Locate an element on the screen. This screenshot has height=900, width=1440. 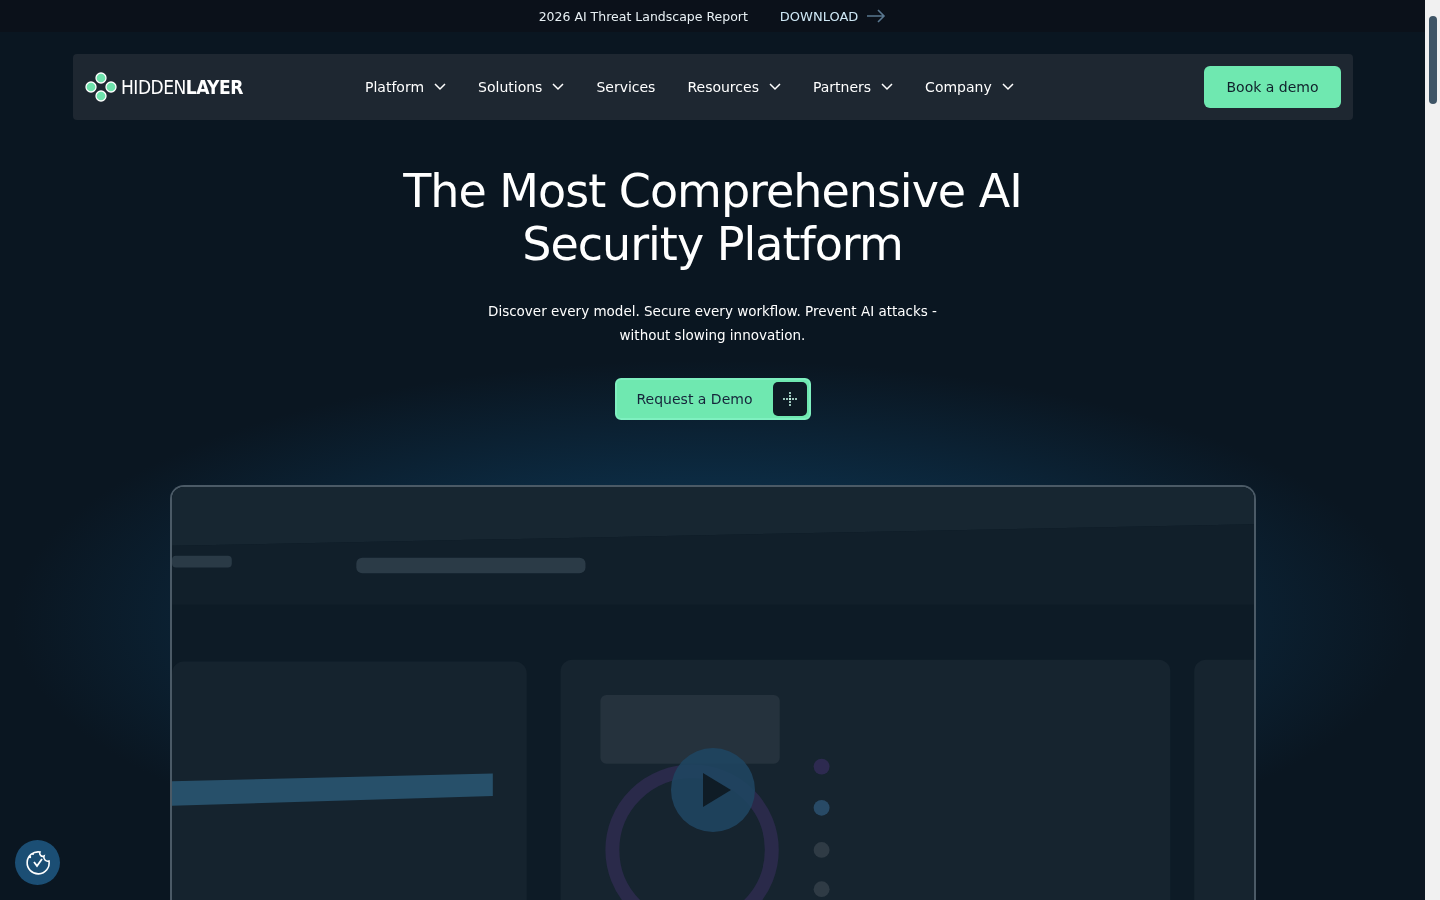
logo-wordmark: HIDDENLAYER is located at coordinates (182, 87).